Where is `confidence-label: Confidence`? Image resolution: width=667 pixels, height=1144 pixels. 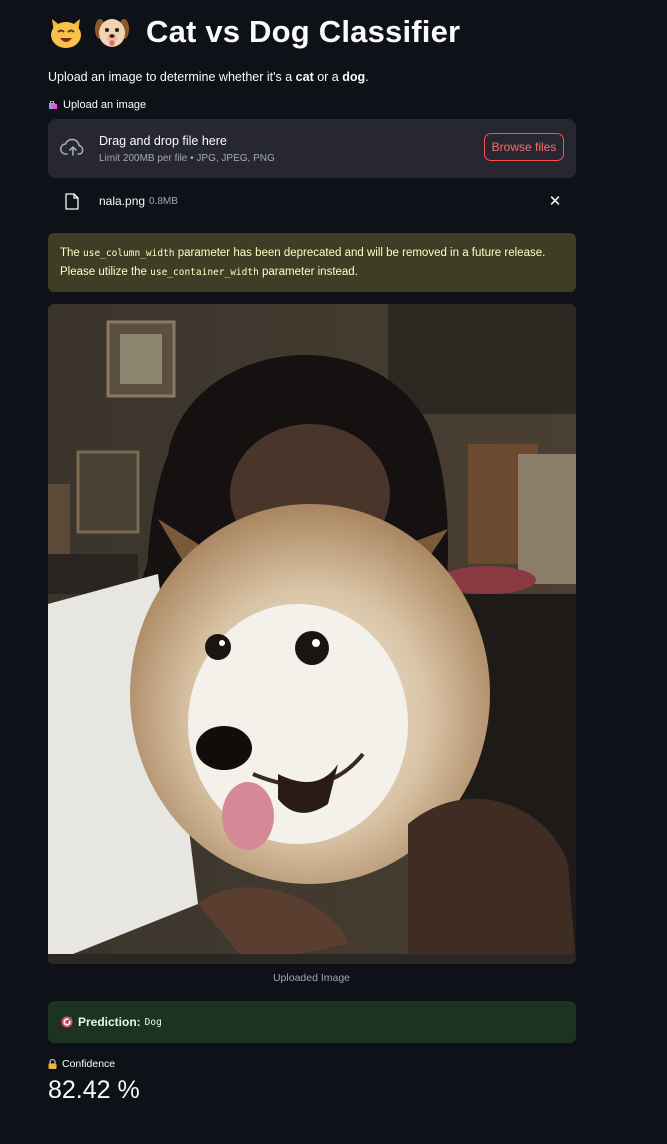
confidence-label: Confidence is located at coordinates (81, 1064).